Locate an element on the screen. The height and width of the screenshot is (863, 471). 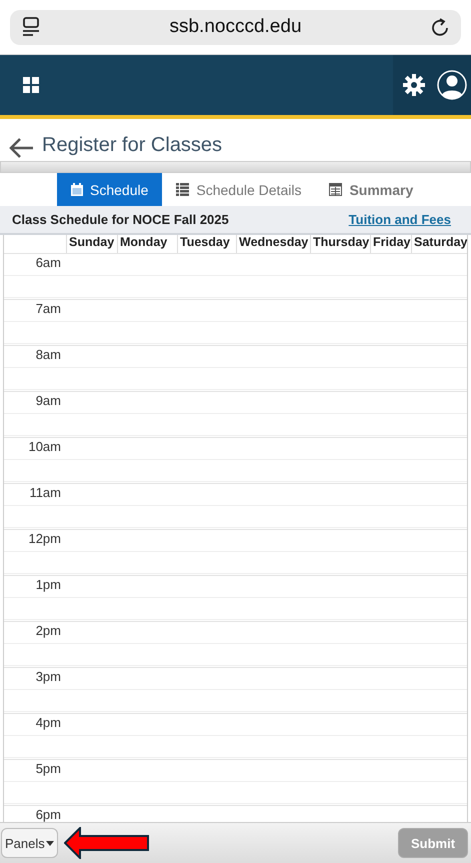
user-avatar-icon is located at coordinates (452, 85).